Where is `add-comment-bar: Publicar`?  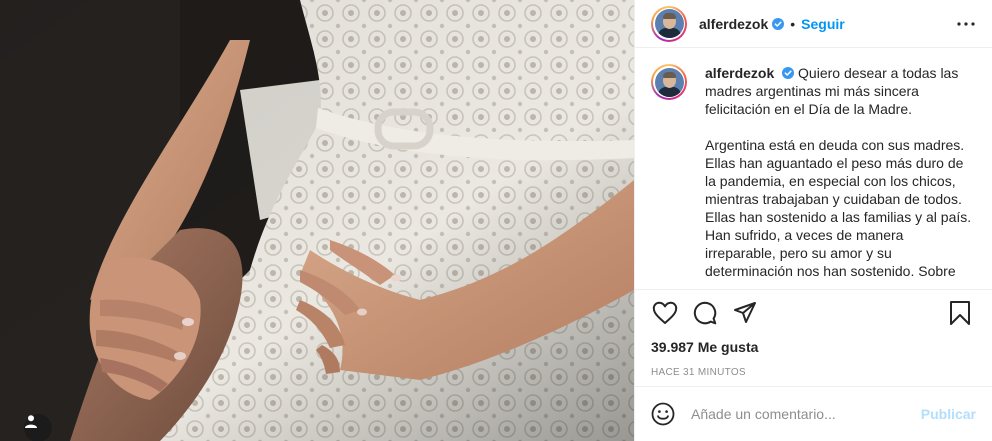 add-comment-bar: Publicar is located at coordinates (813, 413).